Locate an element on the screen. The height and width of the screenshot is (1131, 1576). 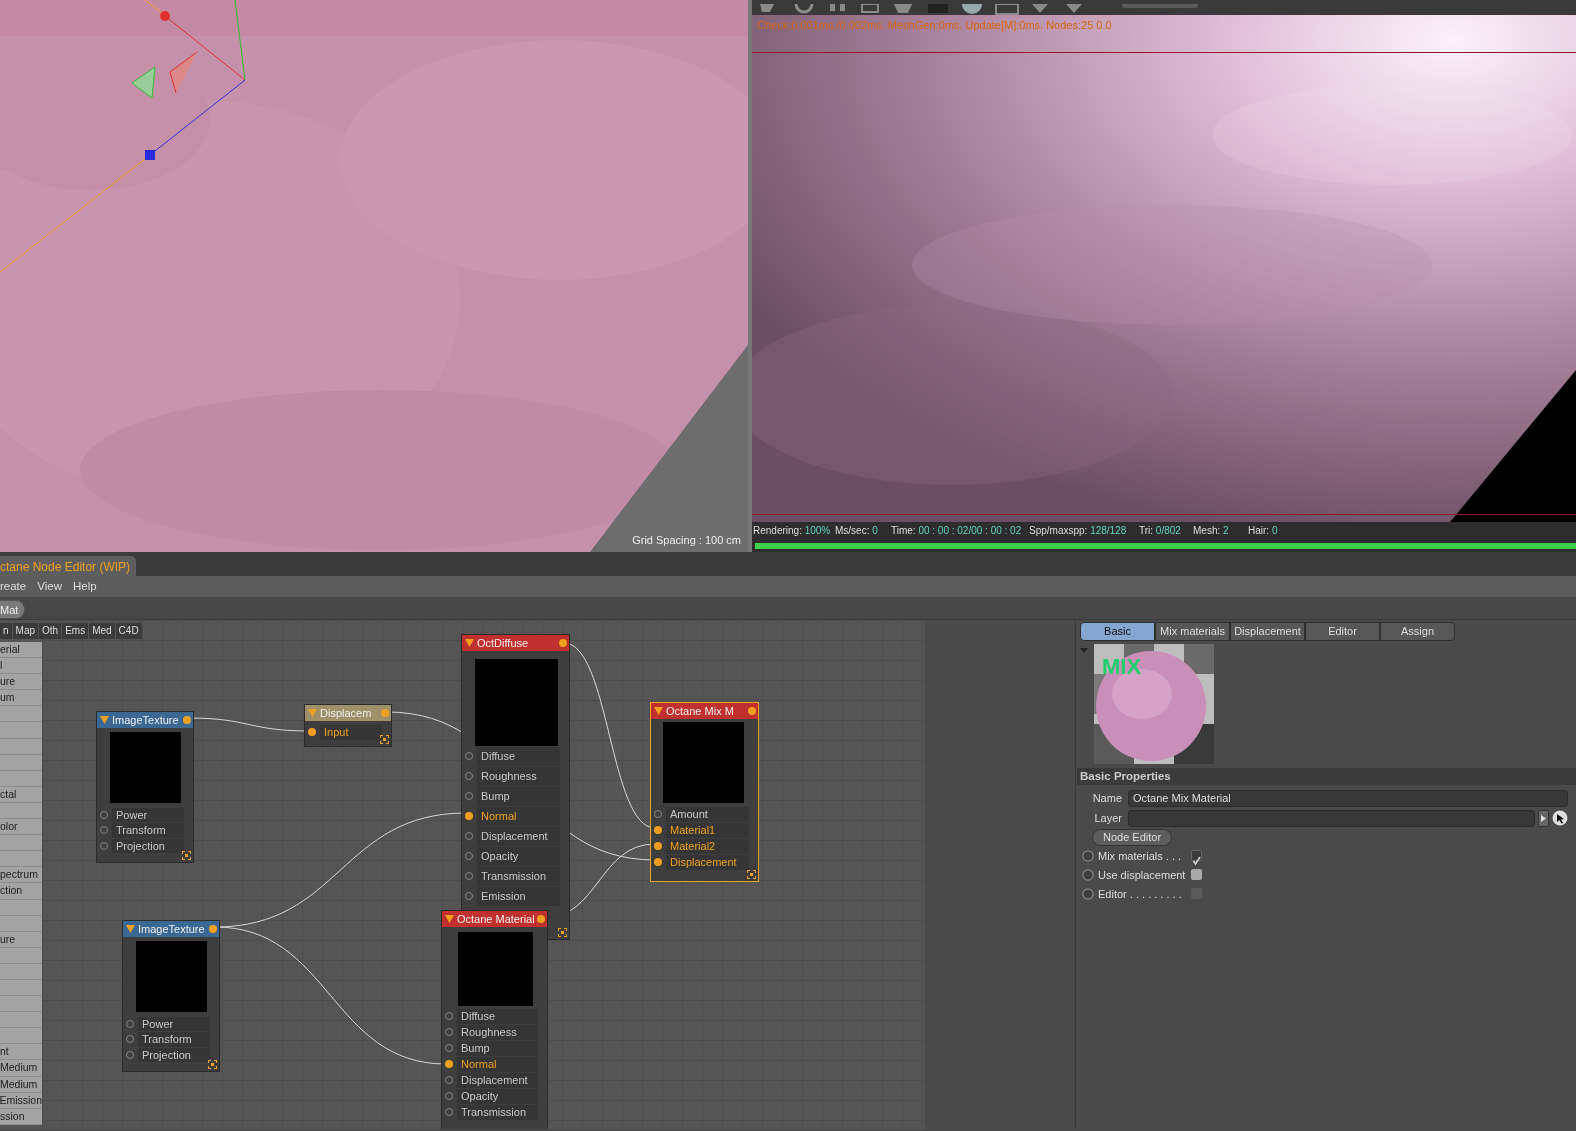
resize-icon is located at coordinates (186, 855).